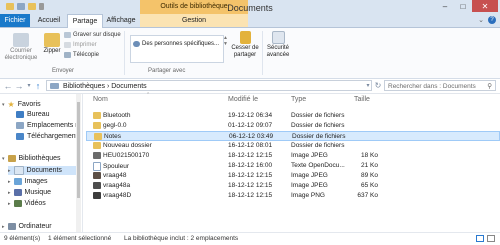 This screenshot has width=500, height=245. Describe the element at coordinates (278, 45) in the screenshot. I see `advanced-security-button: Sécurité avancée` at that location.